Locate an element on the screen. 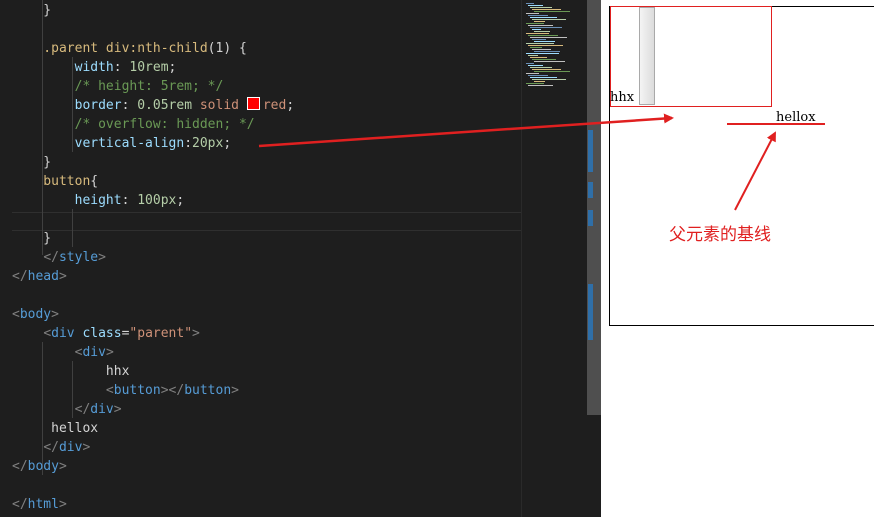 This screenshot has width=874, height=517. code-line: <body> is located at coordinates (35, 314).